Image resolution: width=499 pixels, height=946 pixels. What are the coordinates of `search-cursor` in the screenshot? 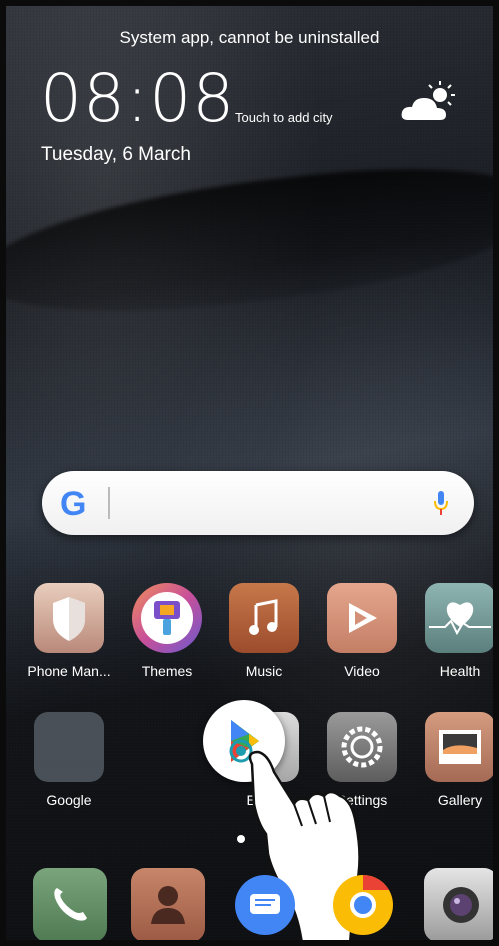 It's located at (109, 503).